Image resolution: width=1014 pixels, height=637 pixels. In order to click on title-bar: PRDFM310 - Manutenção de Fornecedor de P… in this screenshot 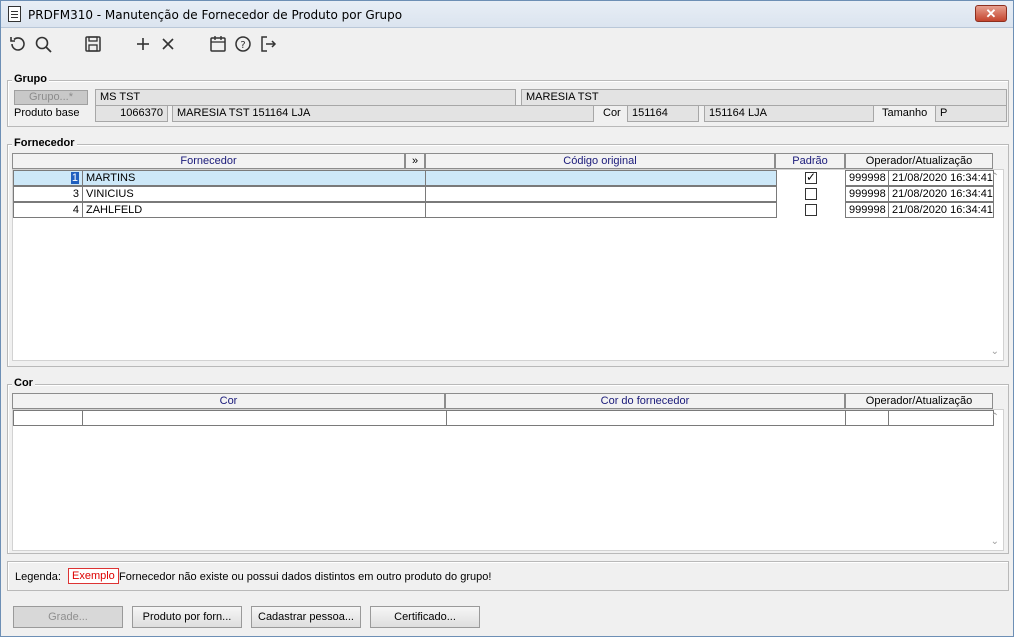, I will do `click(507, 14)`.